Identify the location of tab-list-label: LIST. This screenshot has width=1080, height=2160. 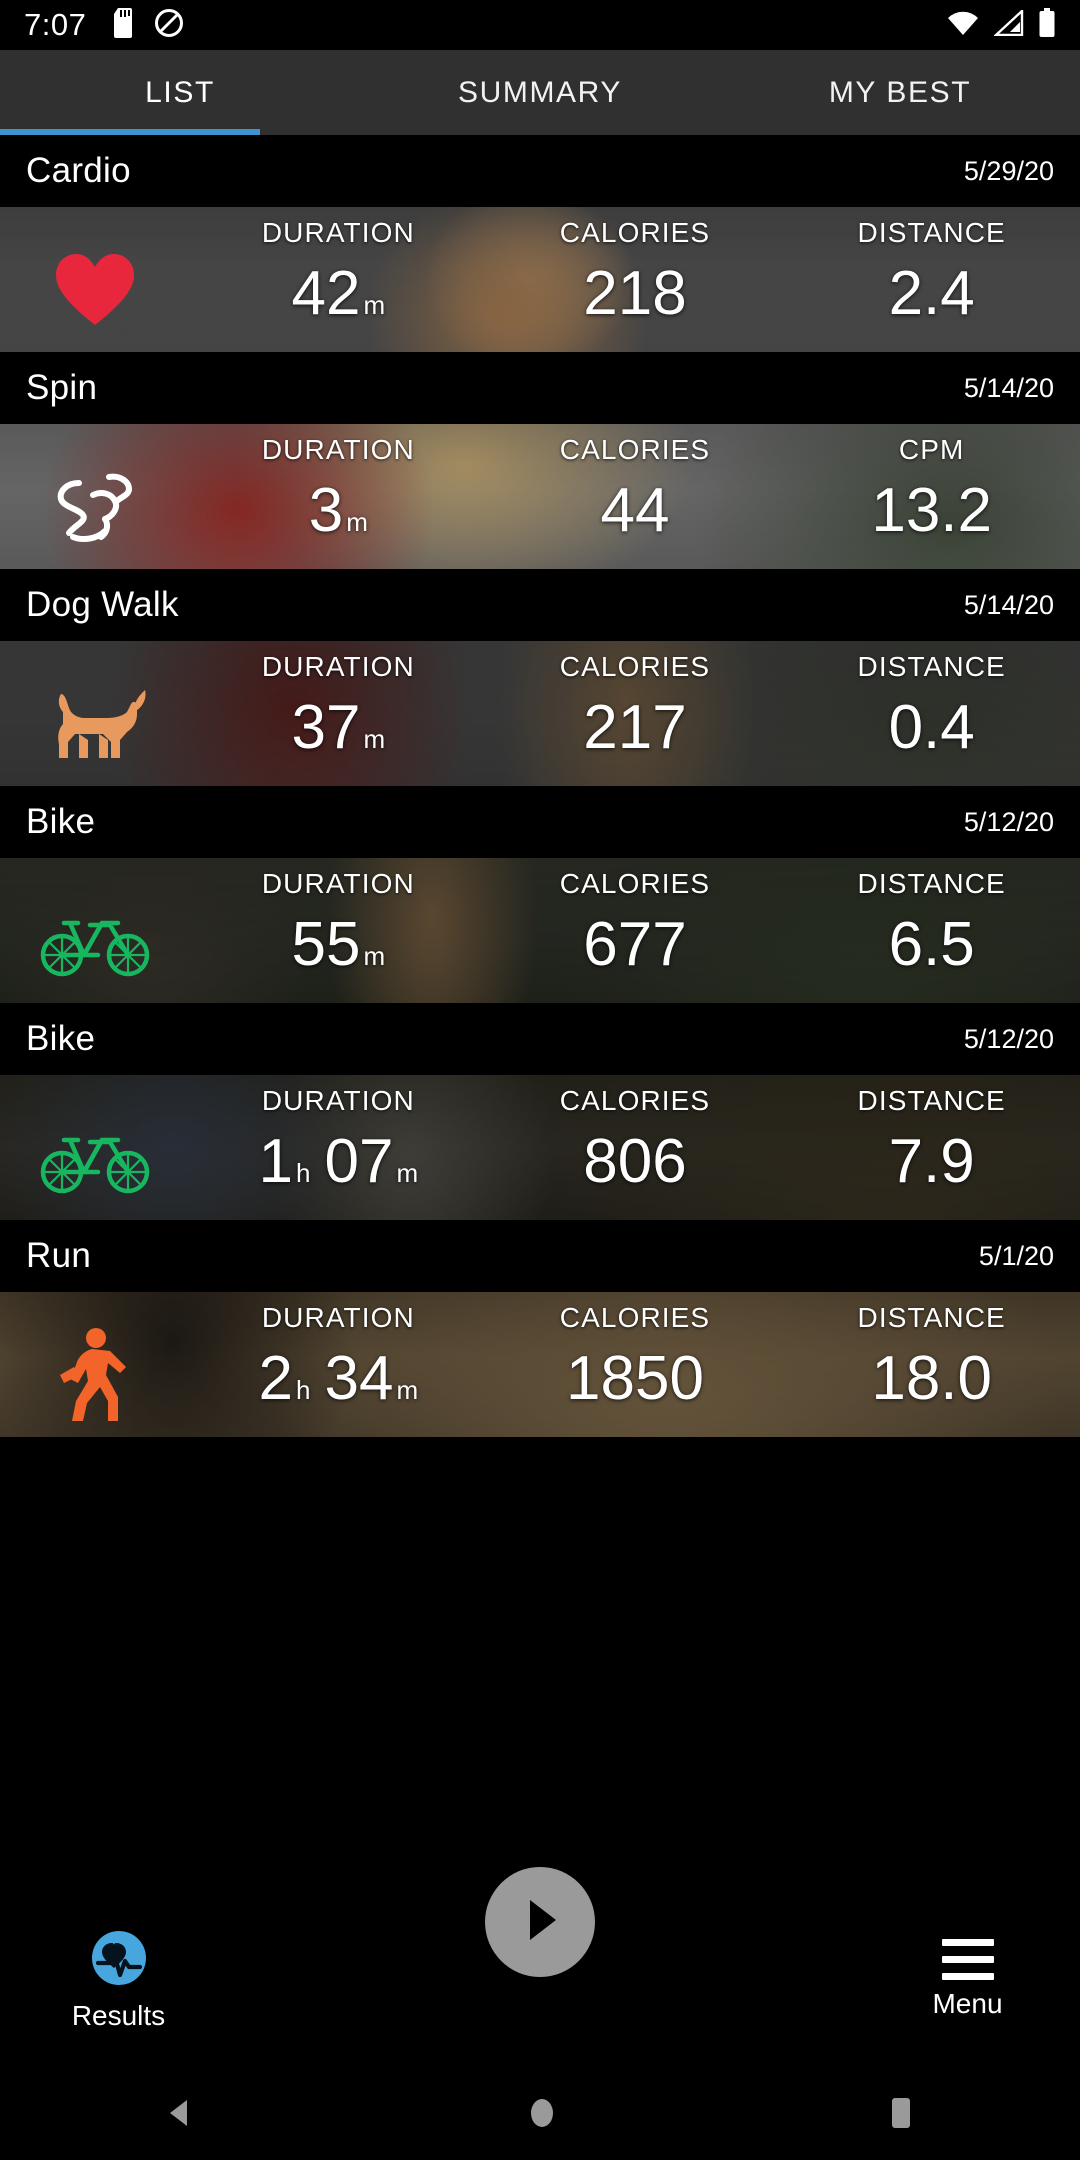
(180, 92).